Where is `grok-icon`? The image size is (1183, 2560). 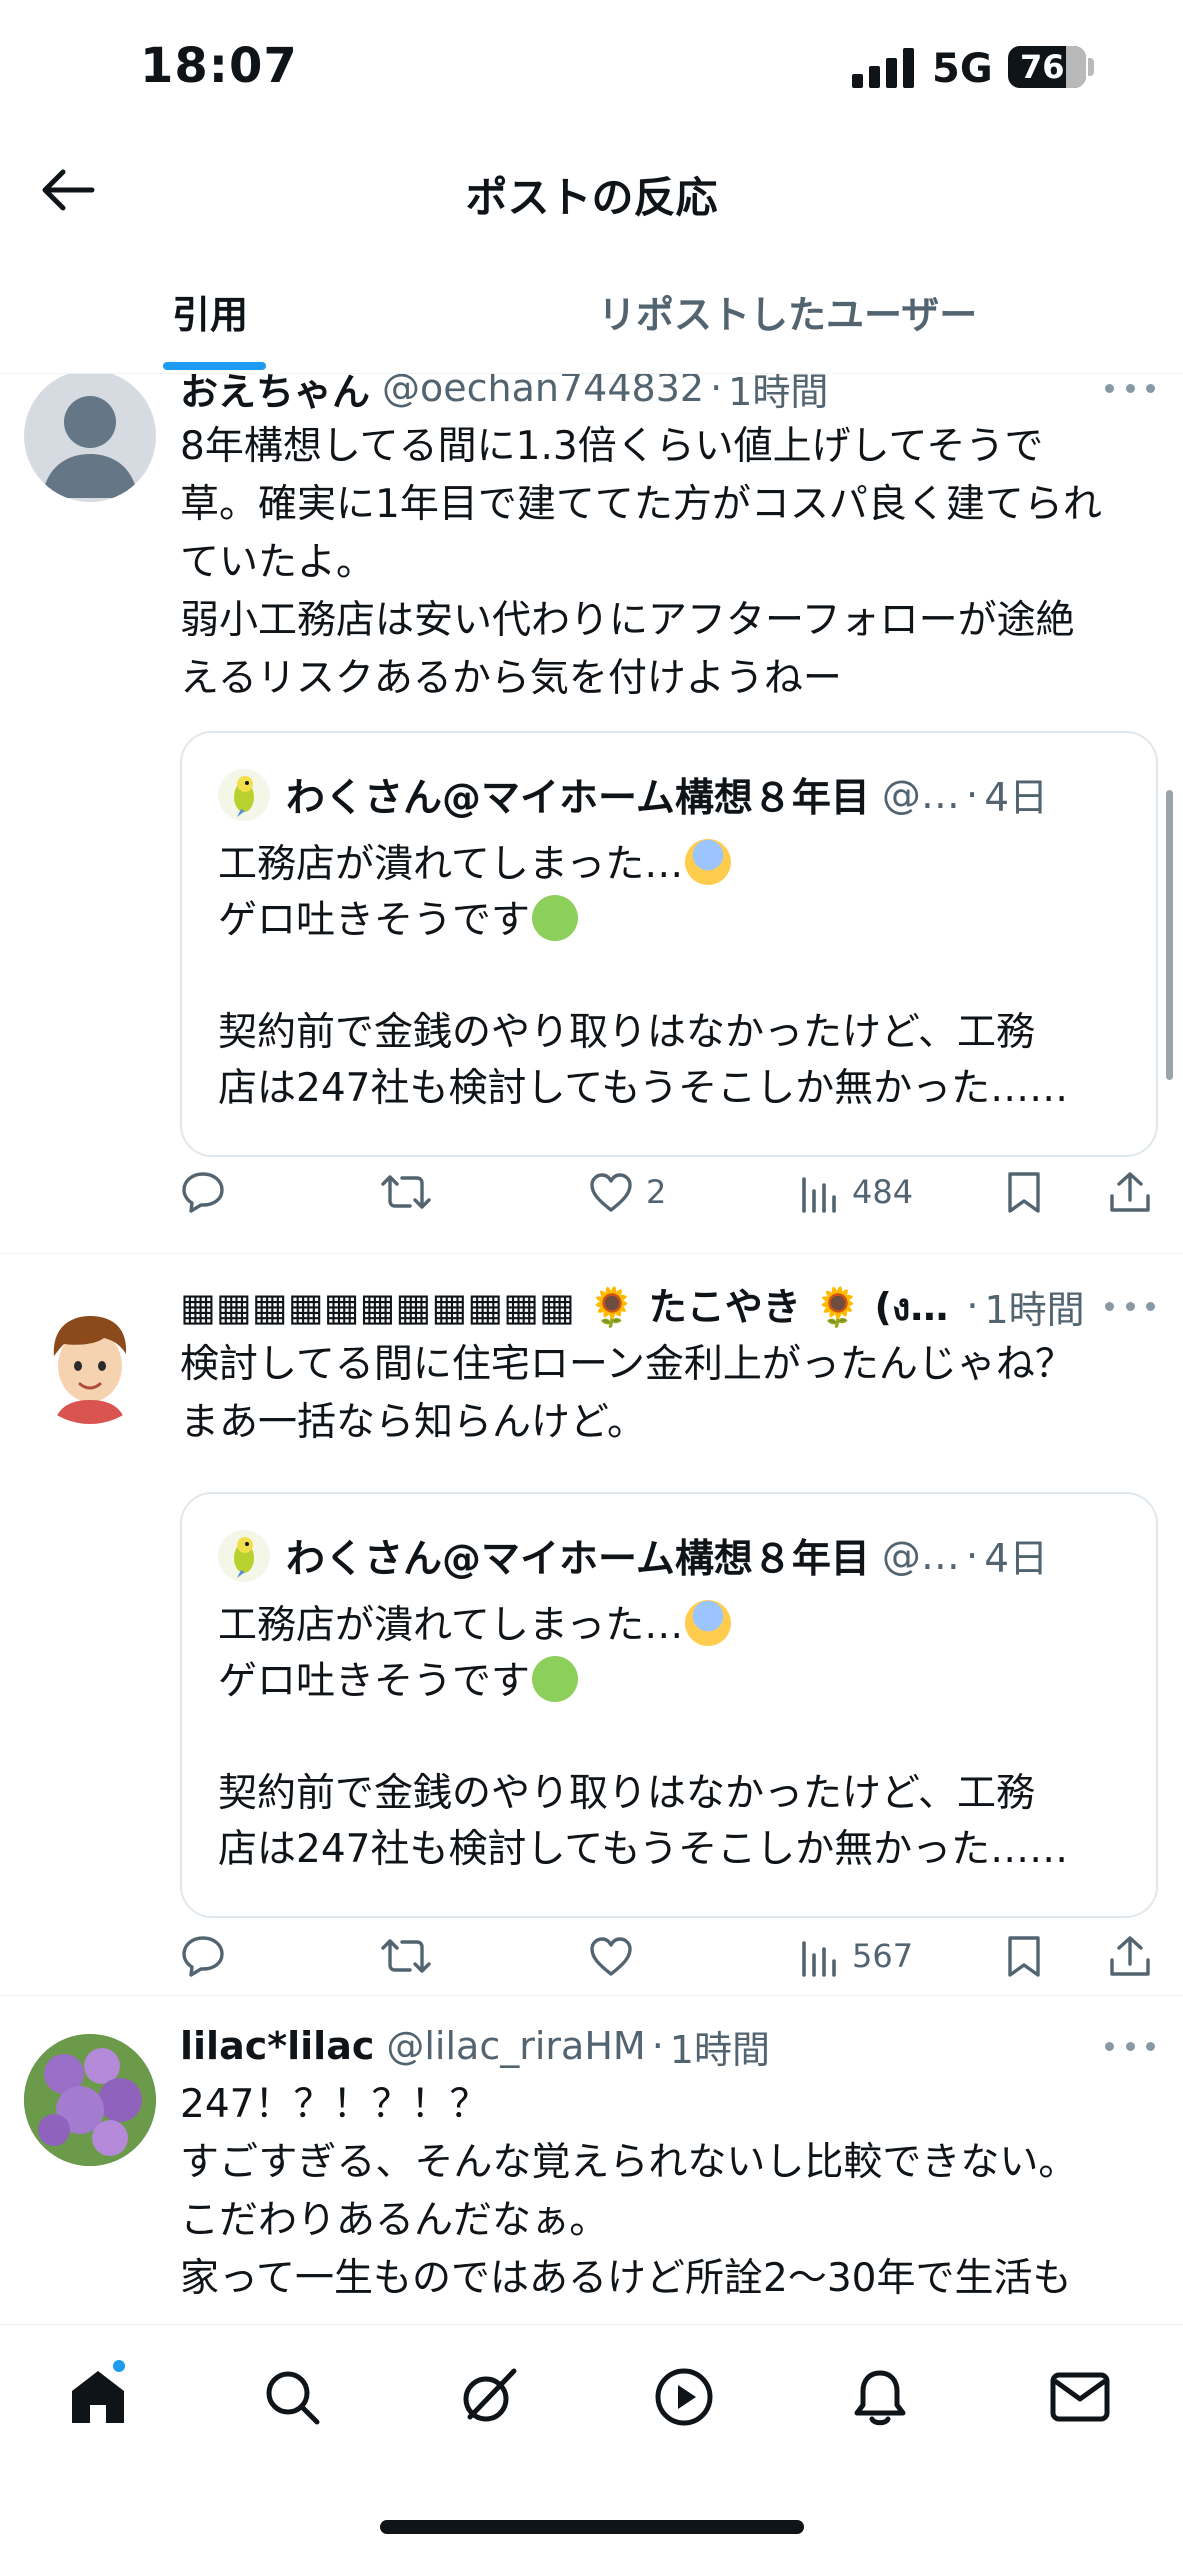 grok-icon is located at coordinates (490, 2395).